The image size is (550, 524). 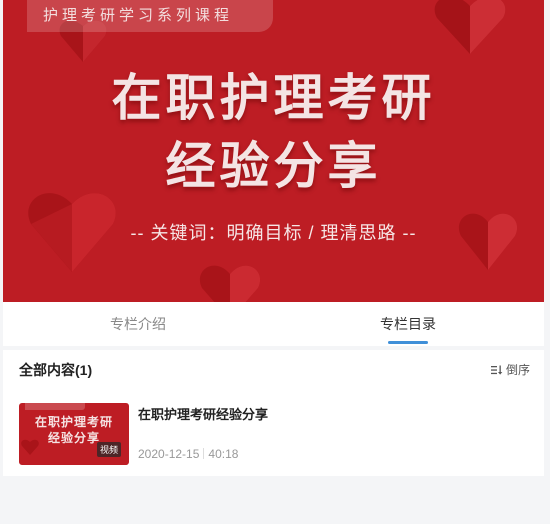 What do you see at coordinates (55, 406) in the screenshot?
I see `thumb-tag` at bounding box center [55, 406].